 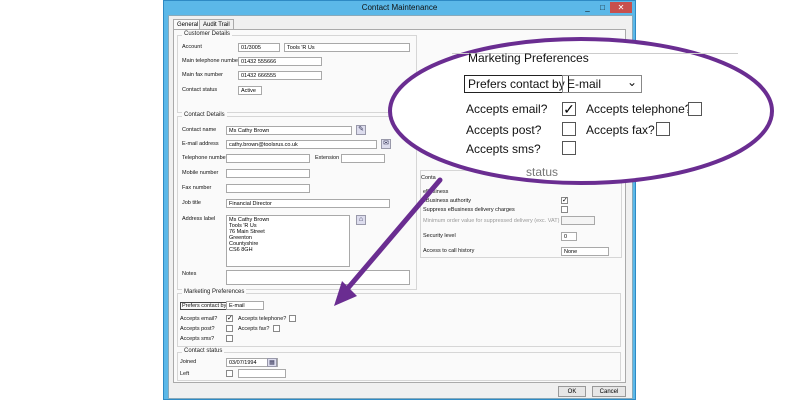 I want to click on callout-marketing-title: Marketing Preferences, so click(x=528, y=58).